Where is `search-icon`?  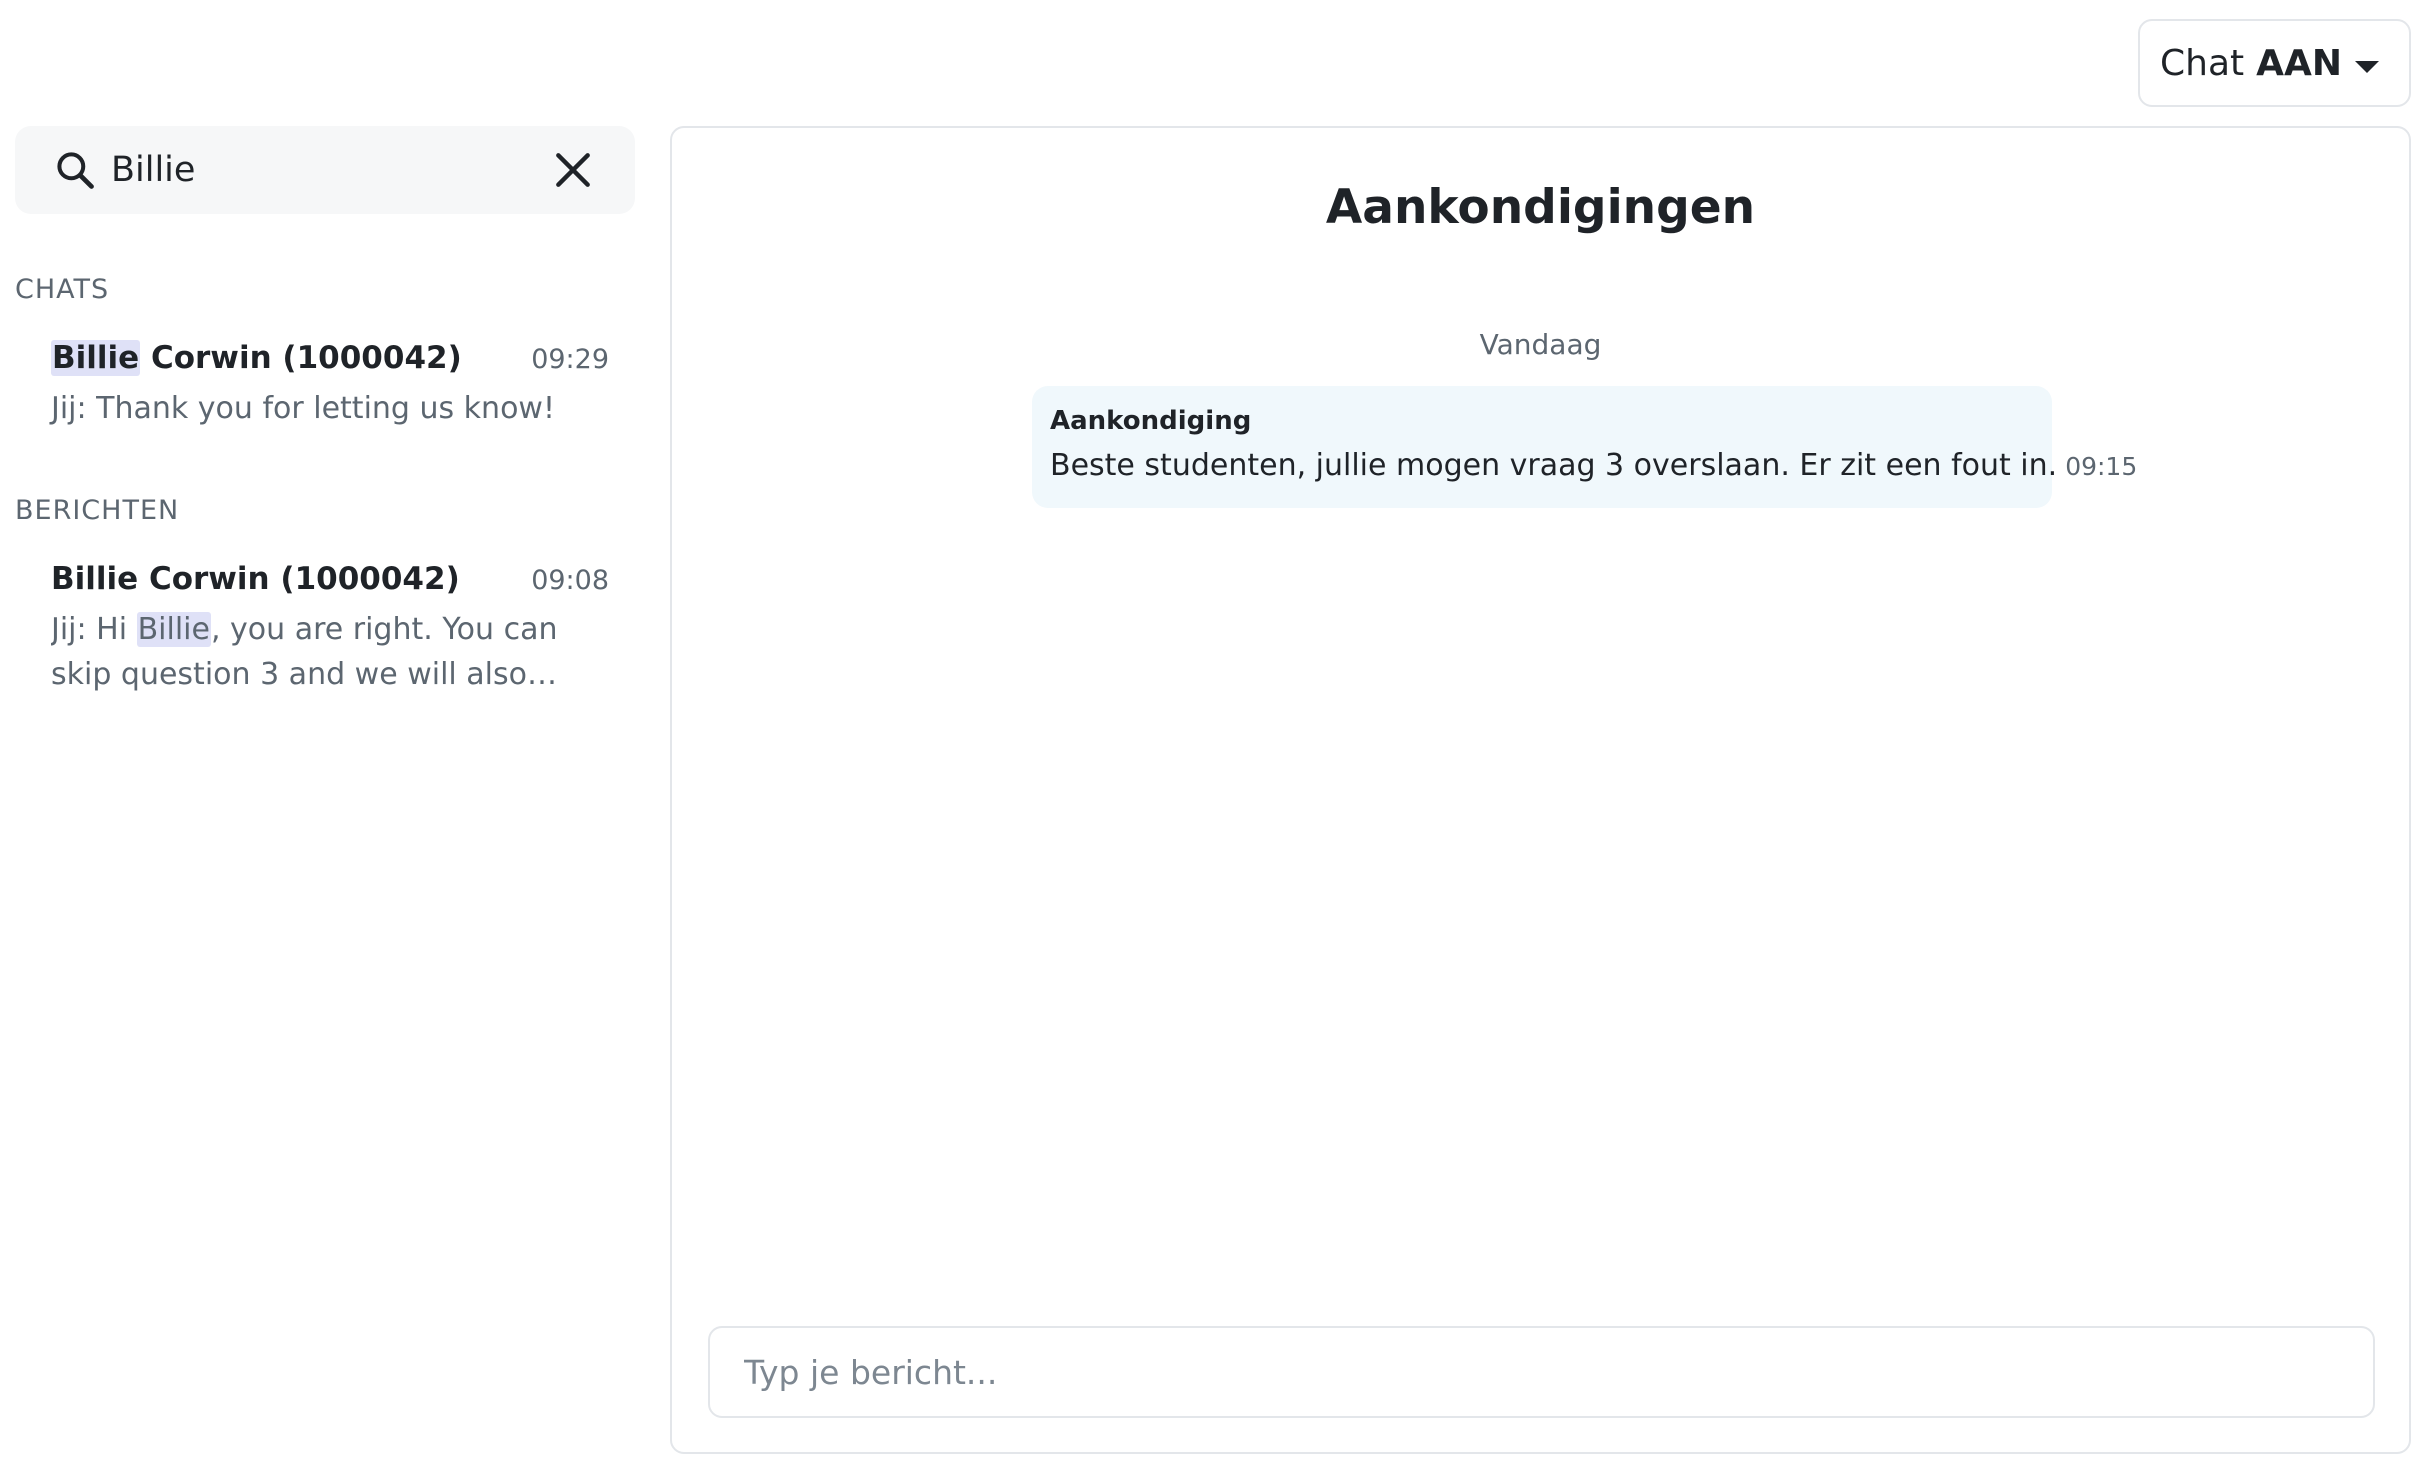
search-icon is located at coordinates (75, 170).